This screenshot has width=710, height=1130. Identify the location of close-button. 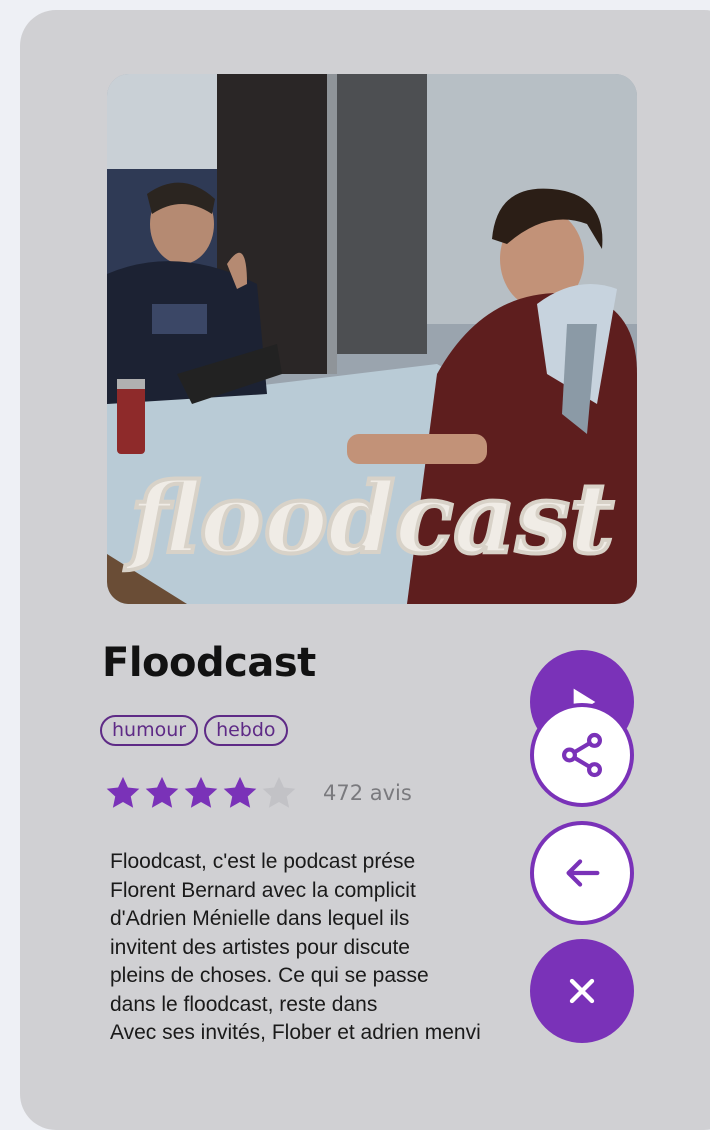
(582, 991).